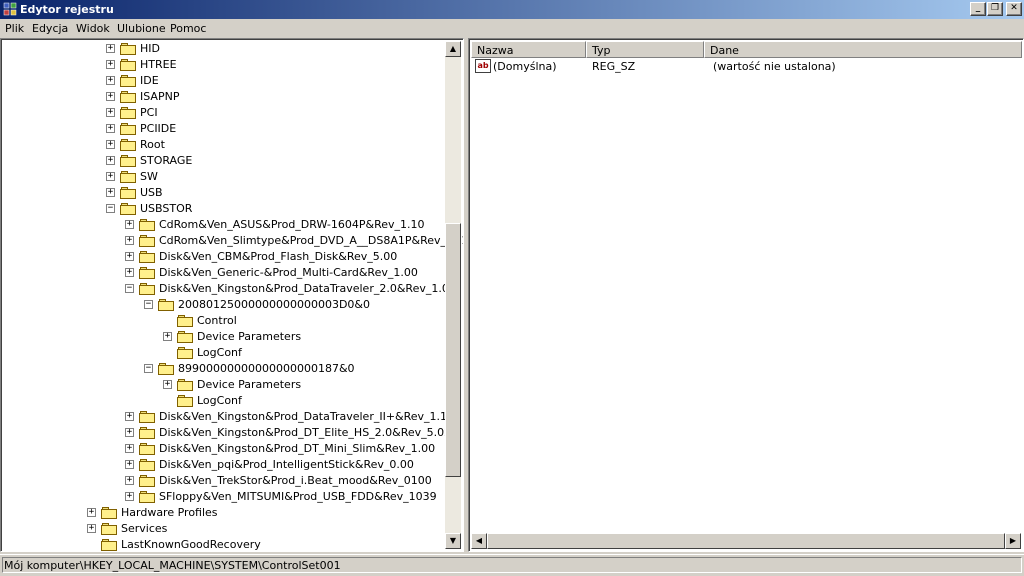 This screenshot has height=576, width=1024. I want to click on tree-node-label: 89900000000000000000187&0, so click(266, 368).